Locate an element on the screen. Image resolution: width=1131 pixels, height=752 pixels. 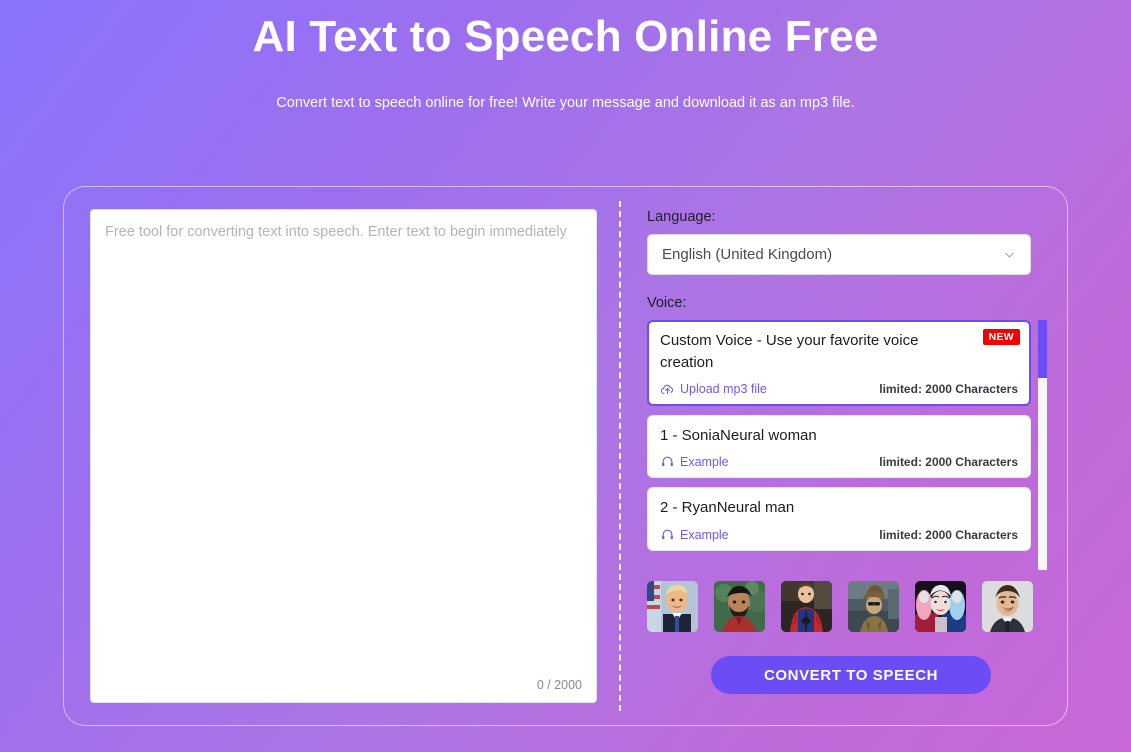
avatar-monkey-king is located at coordinates (873, 606).